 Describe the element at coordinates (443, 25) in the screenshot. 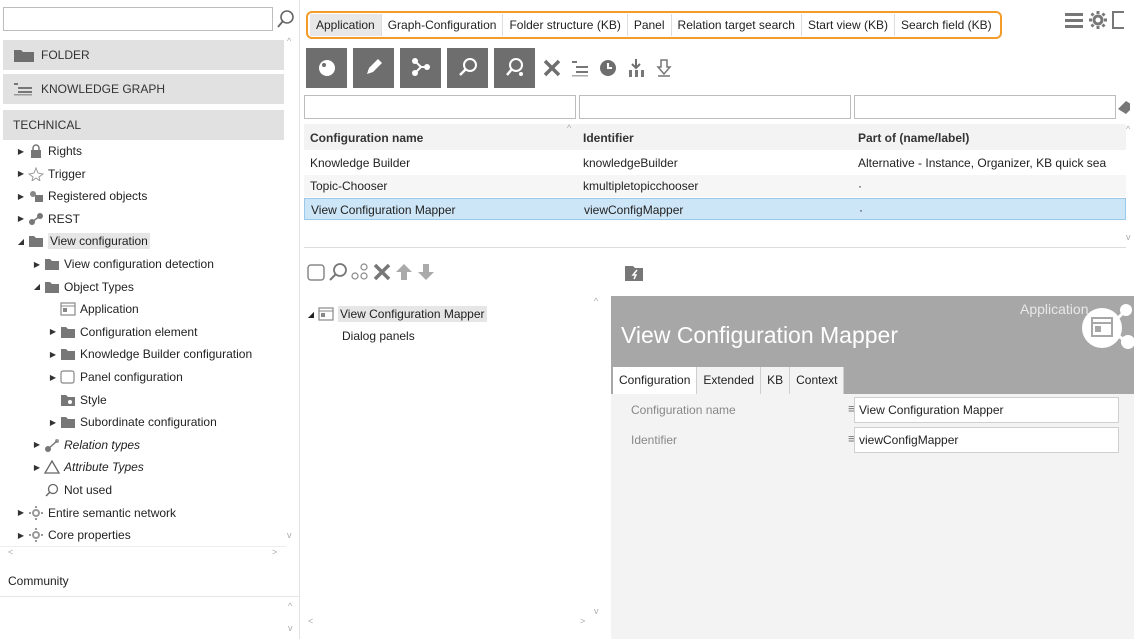

I see `tab-graph-configuration: Graph-Configuration` at that location.